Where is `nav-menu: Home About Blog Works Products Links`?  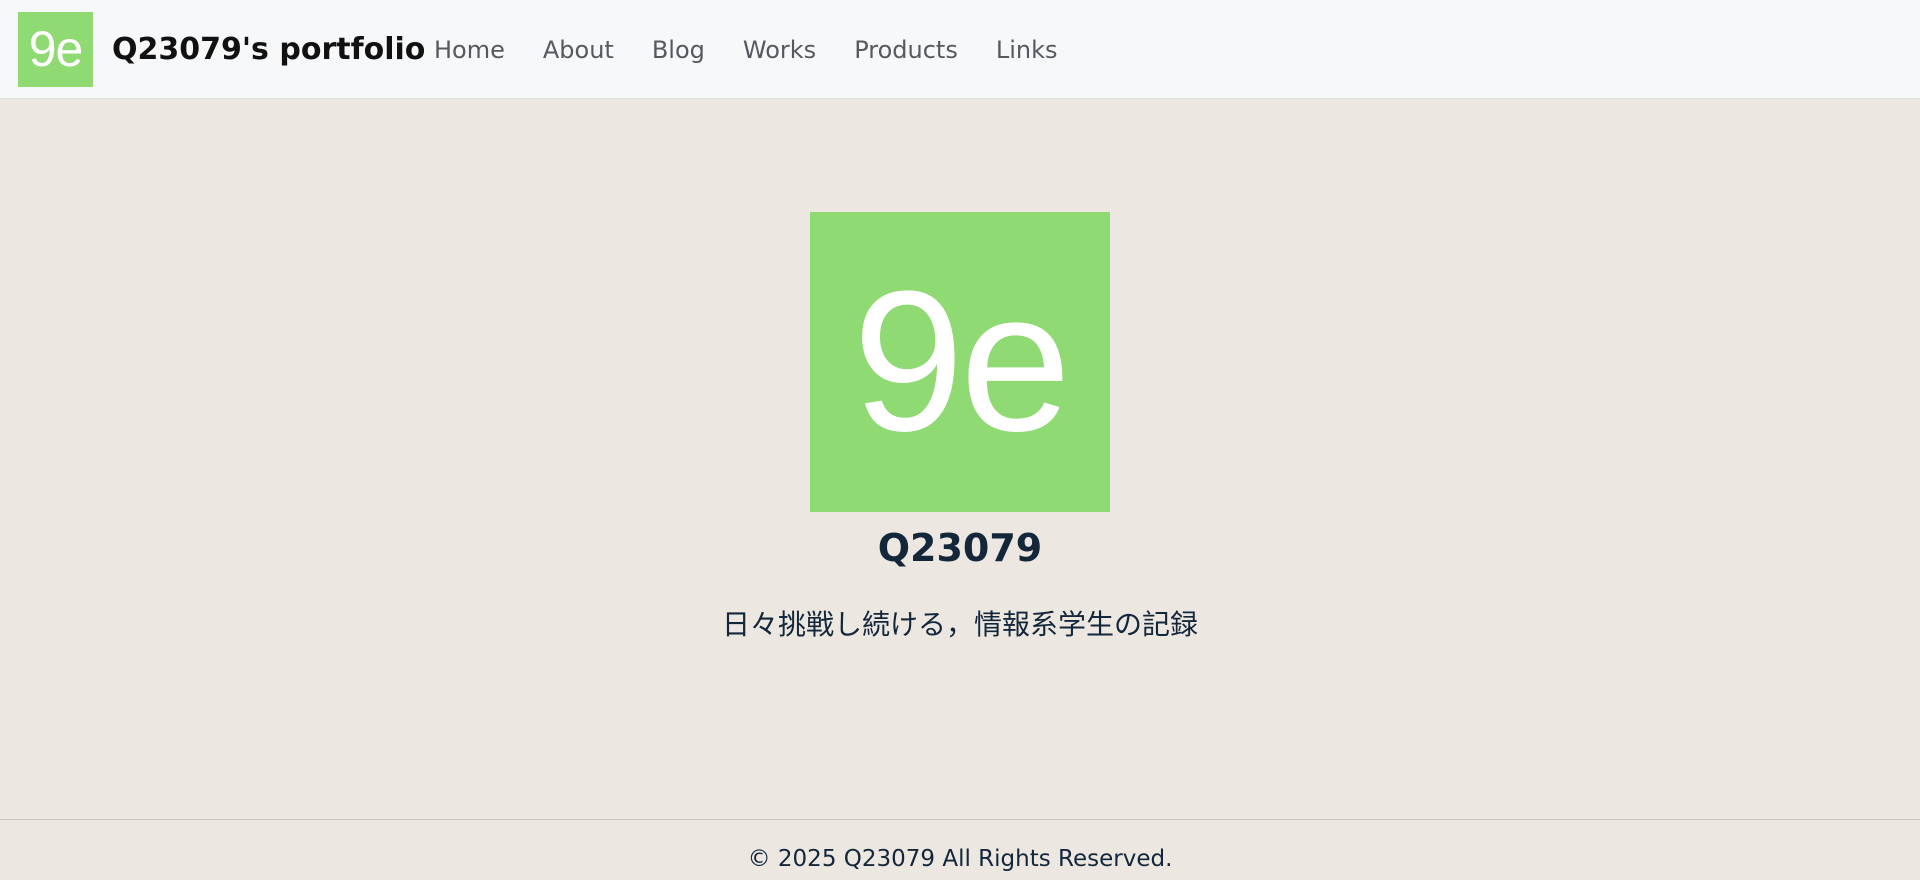 nav-menu: Home About Blog Works Products Links is located at coordinates (745, 49).